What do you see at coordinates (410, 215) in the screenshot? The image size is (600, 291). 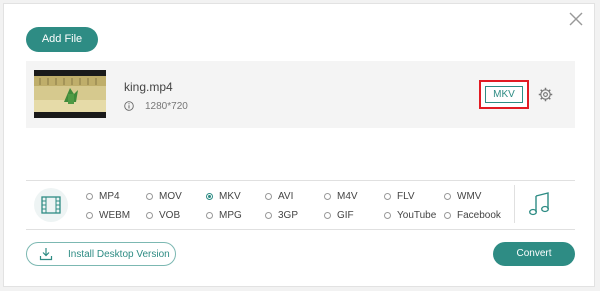 I see `format-option-youtube: YouTube` at bounding box center [410, 215].